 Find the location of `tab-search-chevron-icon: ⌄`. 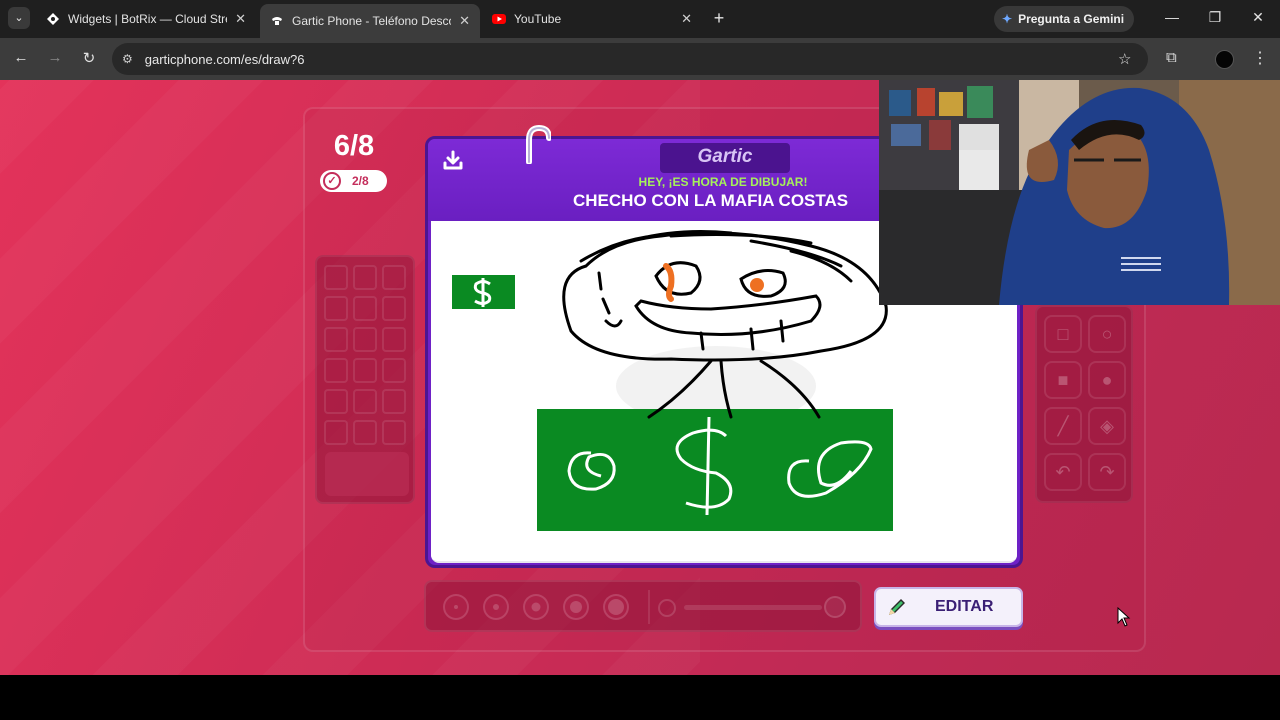

tab-search-chevron-icon: ⌄ is located at coordinates (19, 18).